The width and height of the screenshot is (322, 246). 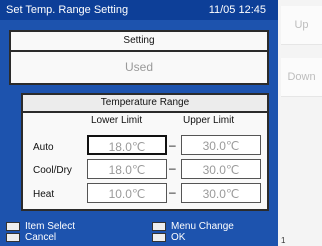 I want to click on setting-header: Setting, so click(x=139, y=42).